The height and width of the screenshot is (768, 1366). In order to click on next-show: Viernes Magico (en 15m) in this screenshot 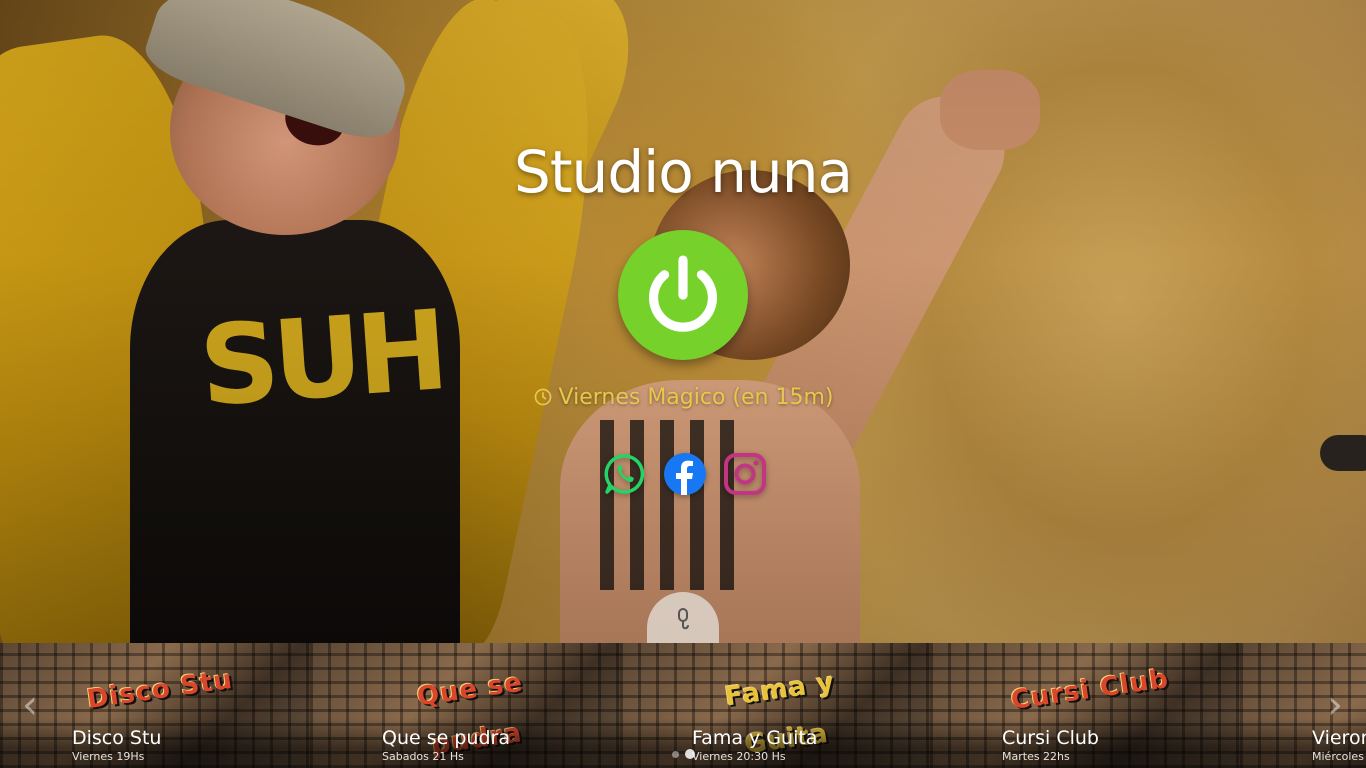, I will do `click(683, 397)`.